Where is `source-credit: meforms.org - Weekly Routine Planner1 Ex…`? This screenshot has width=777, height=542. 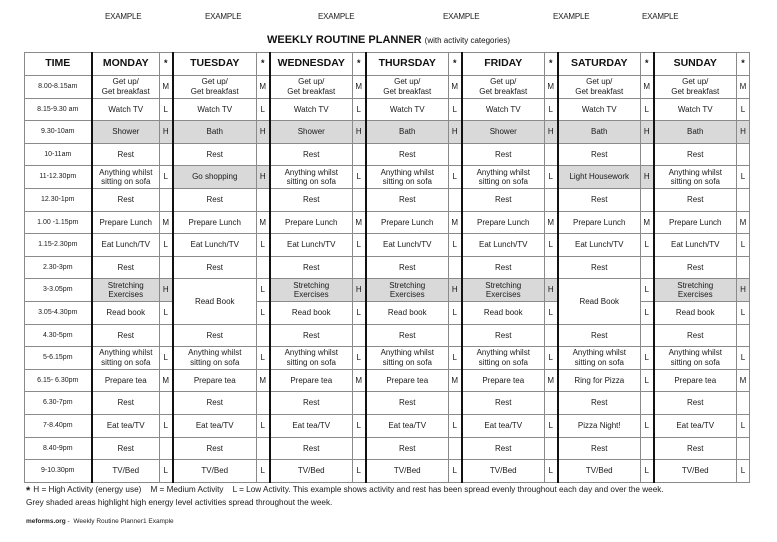
source-credit: meforms.org - Weekly Routine Planner1 Ex… is located at coordinates (100, 521).